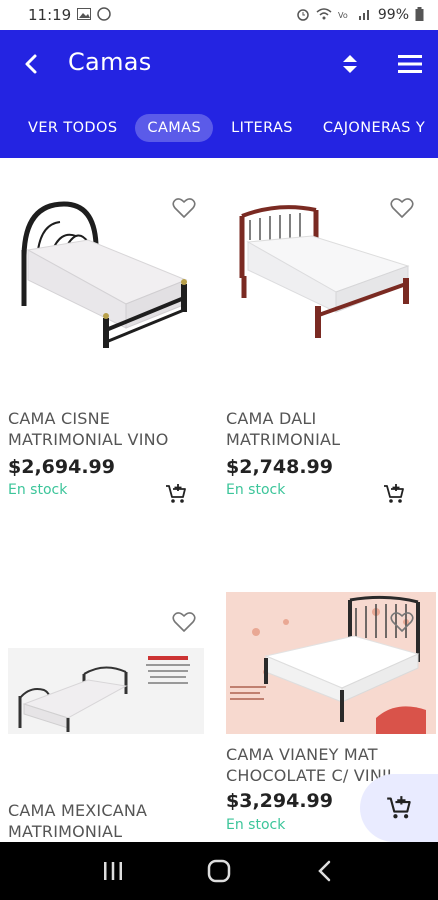 The width and height of the screenshot is (438, 900). Describe the element at coordinates (219, 15) in the screenshot. I see `status-bar: 11:19 Vo 99%` at that location.